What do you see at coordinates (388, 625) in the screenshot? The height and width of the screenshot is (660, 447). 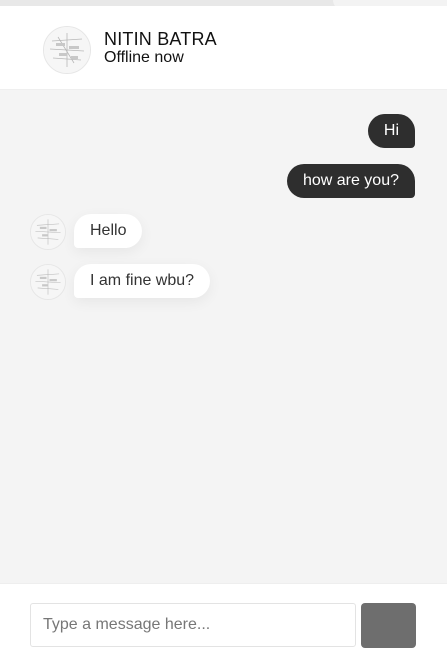 I see `send-button` at bounding box center [388, 625].